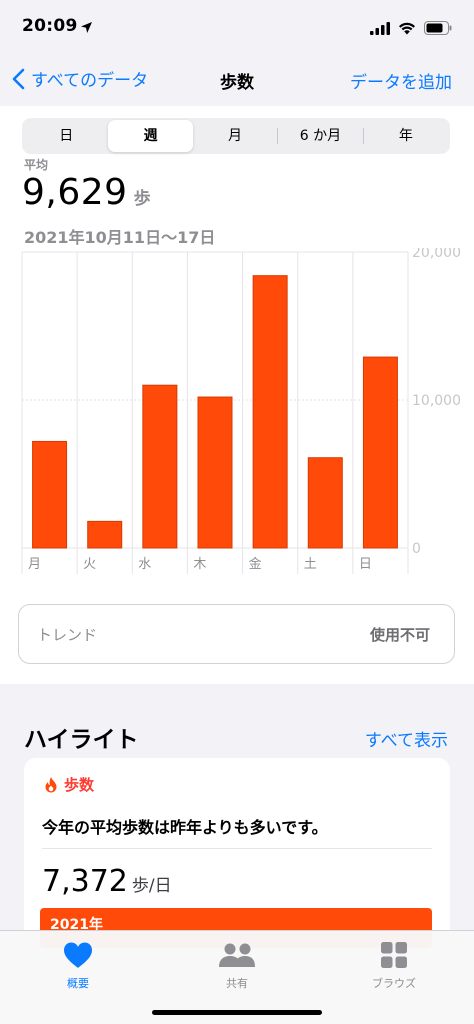 The image size is (474, 1024). What do you see at coordinates (237, 81) in the screenshot?
I see `navigation-bar: すべてのデータ 歩数 データを追加` at bounding box center [237, 81].